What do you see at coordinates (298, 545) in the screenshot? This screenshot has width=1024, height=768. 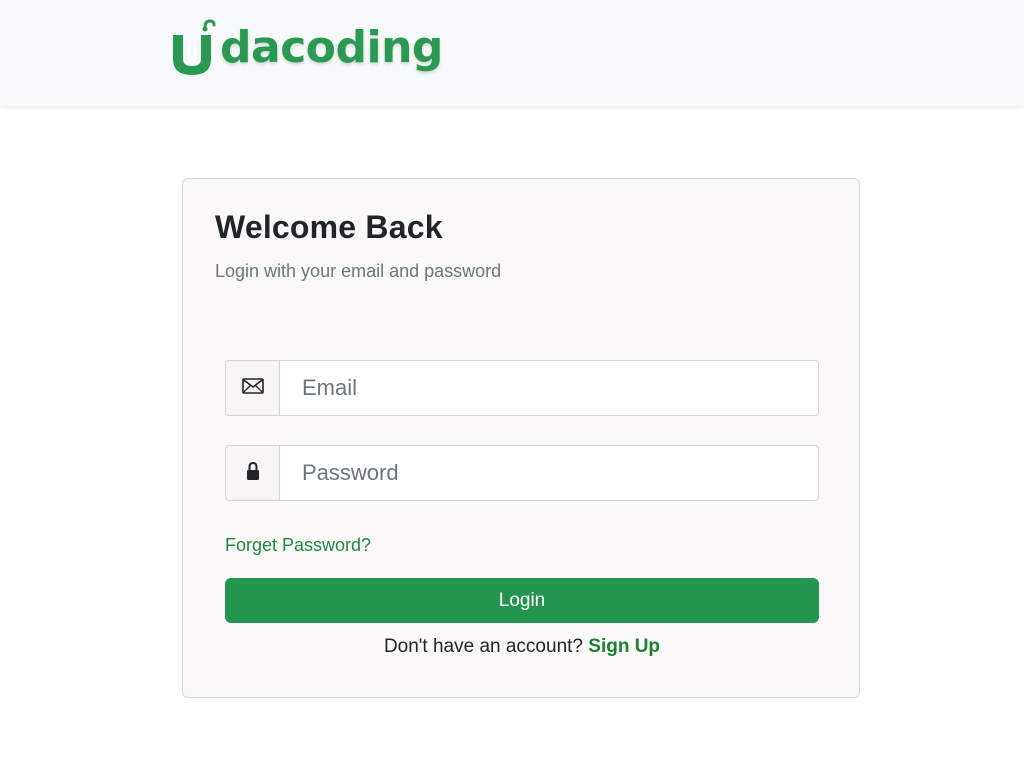 I see `forgot-password-link: Forget Password?` at bounding box center [298, 545].